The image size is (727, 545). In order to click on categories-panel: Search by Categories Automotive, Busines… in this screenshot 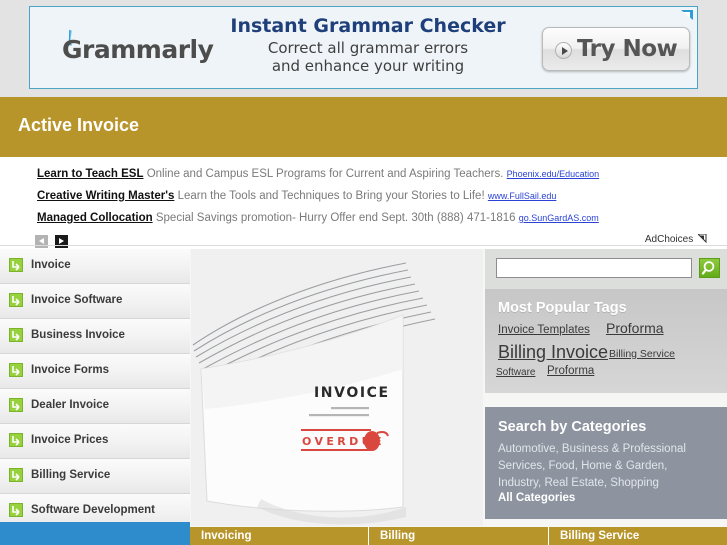, I will do `click(606, 463)`.